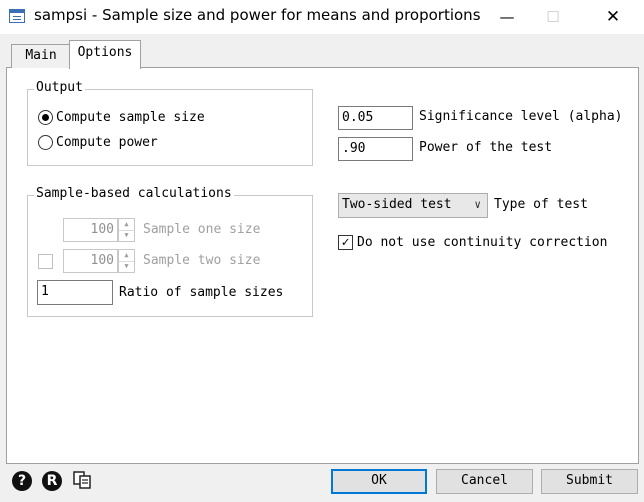 This screenshot has width=644, height=502. What do you see at coordinates (477, 204) in the screenshot?
I see `chevron-down-icon: ∨` at bounding box center [477, 204].